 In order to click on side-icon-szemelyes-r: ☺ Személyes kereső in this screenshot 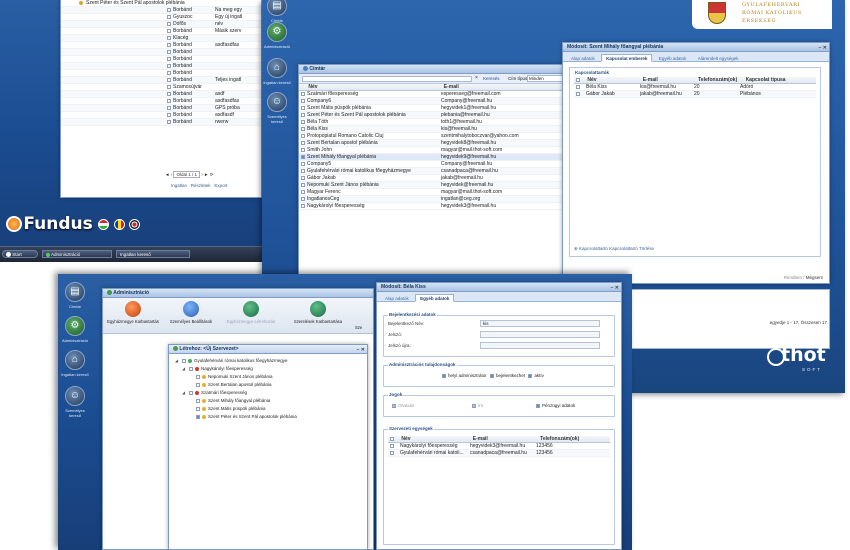, I will do `click(277, 108)`.